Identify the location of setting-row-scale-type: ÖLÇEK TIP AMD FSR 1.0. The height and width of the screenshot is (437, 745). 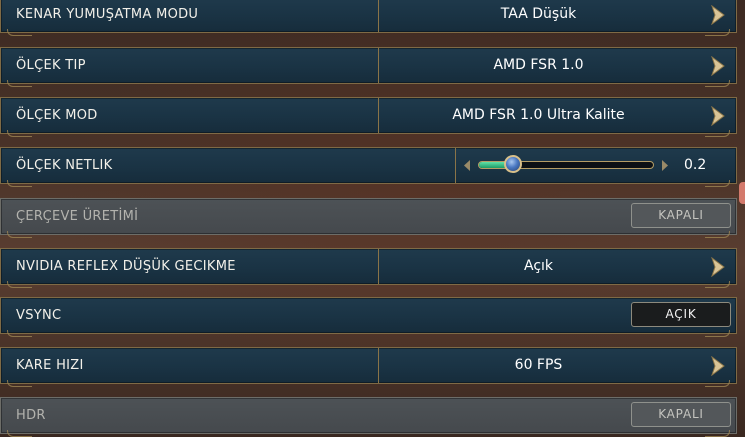
(368, 67).